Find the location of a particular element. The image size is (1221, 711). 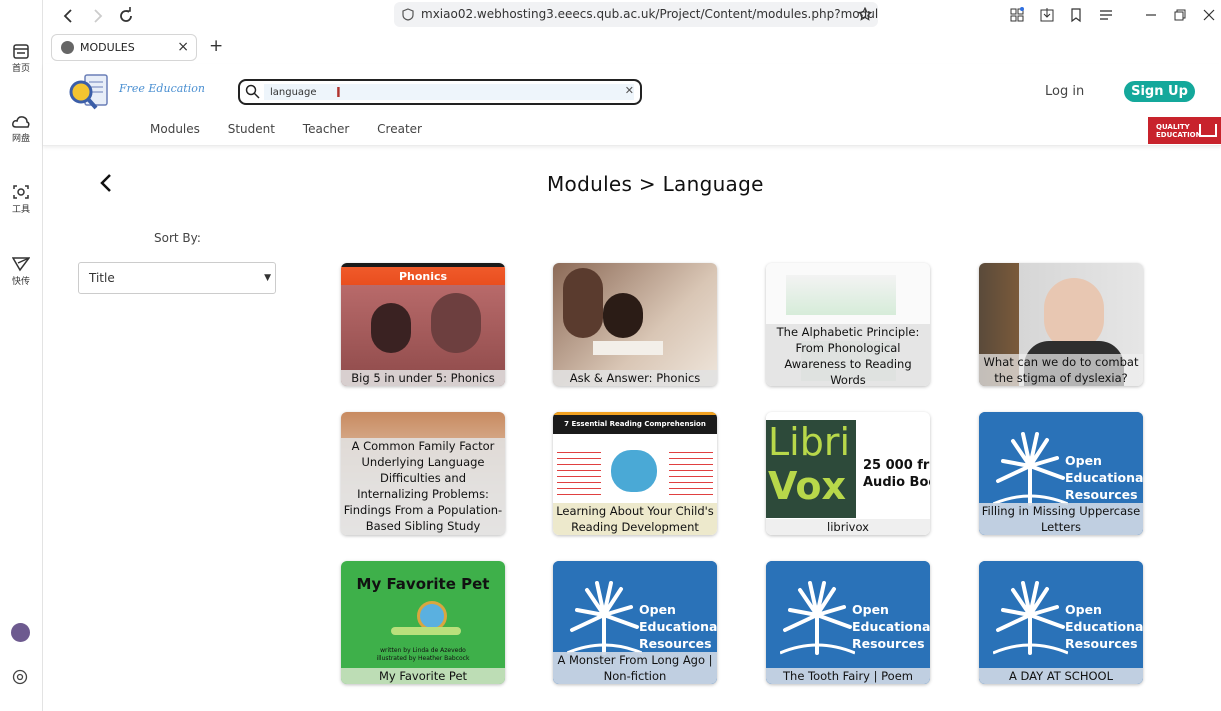

logo-text: Free Education is located at coordinates (162, 88).